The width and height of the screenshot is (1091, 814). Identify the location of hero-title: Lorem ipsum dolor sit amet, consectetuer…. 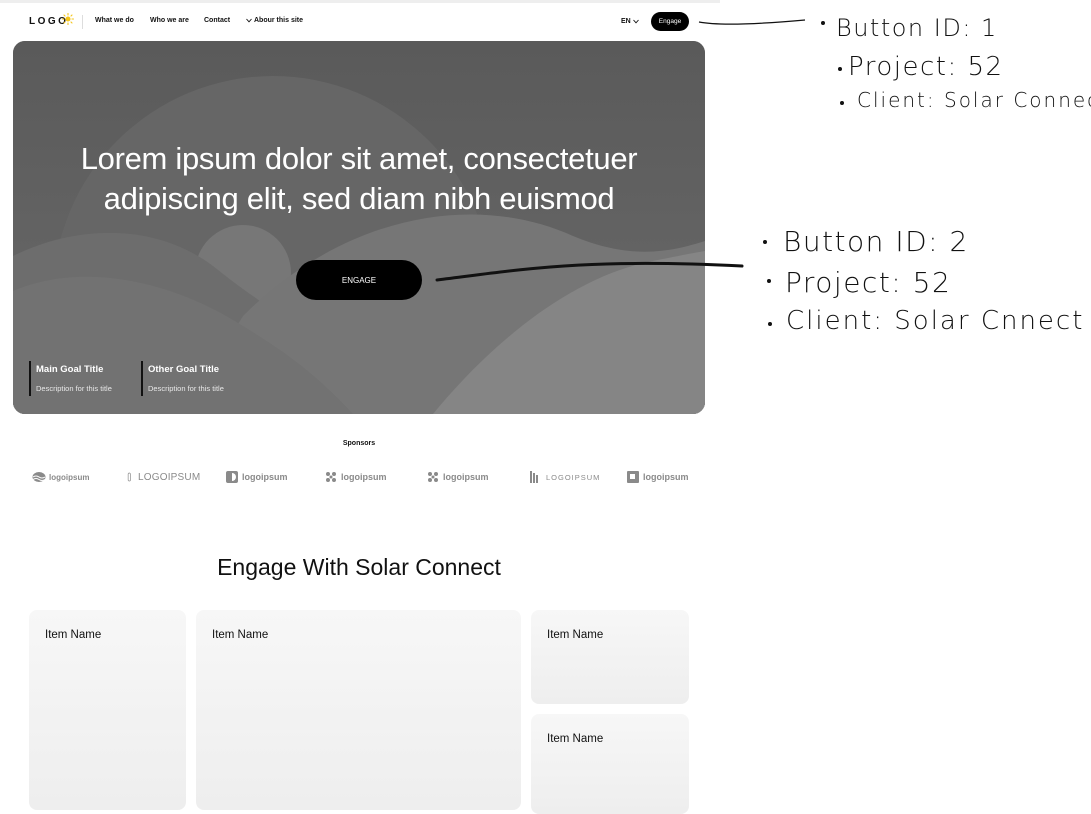
(359, 179).